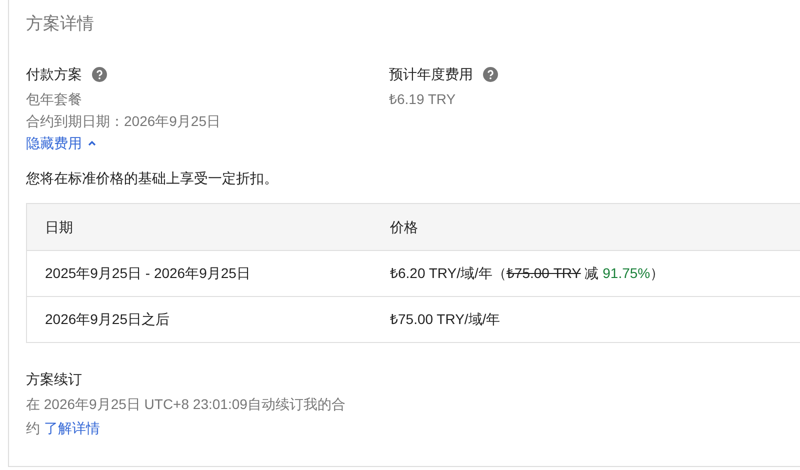 Image resolution: width=800 pixels, height=470 pixels. I want to click on field-label: 预计年度费用, so click(431, 74).